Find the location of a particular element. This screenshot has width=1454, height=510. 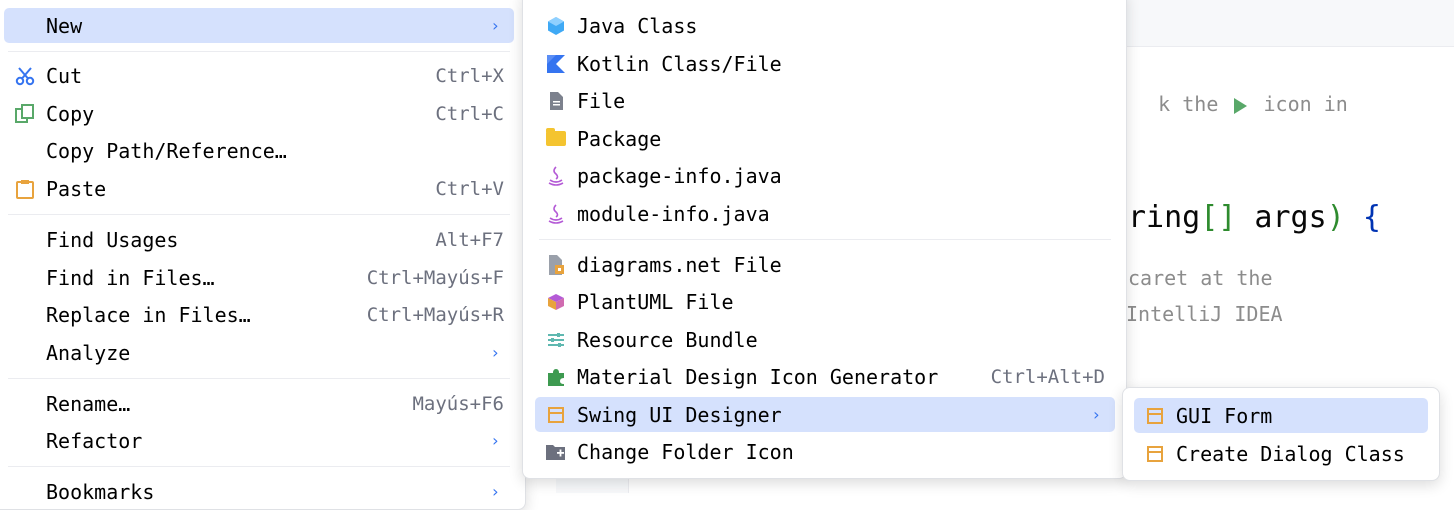

shortcut-label: Ctrl+Mayús+R is located at coordinates (435, 314).